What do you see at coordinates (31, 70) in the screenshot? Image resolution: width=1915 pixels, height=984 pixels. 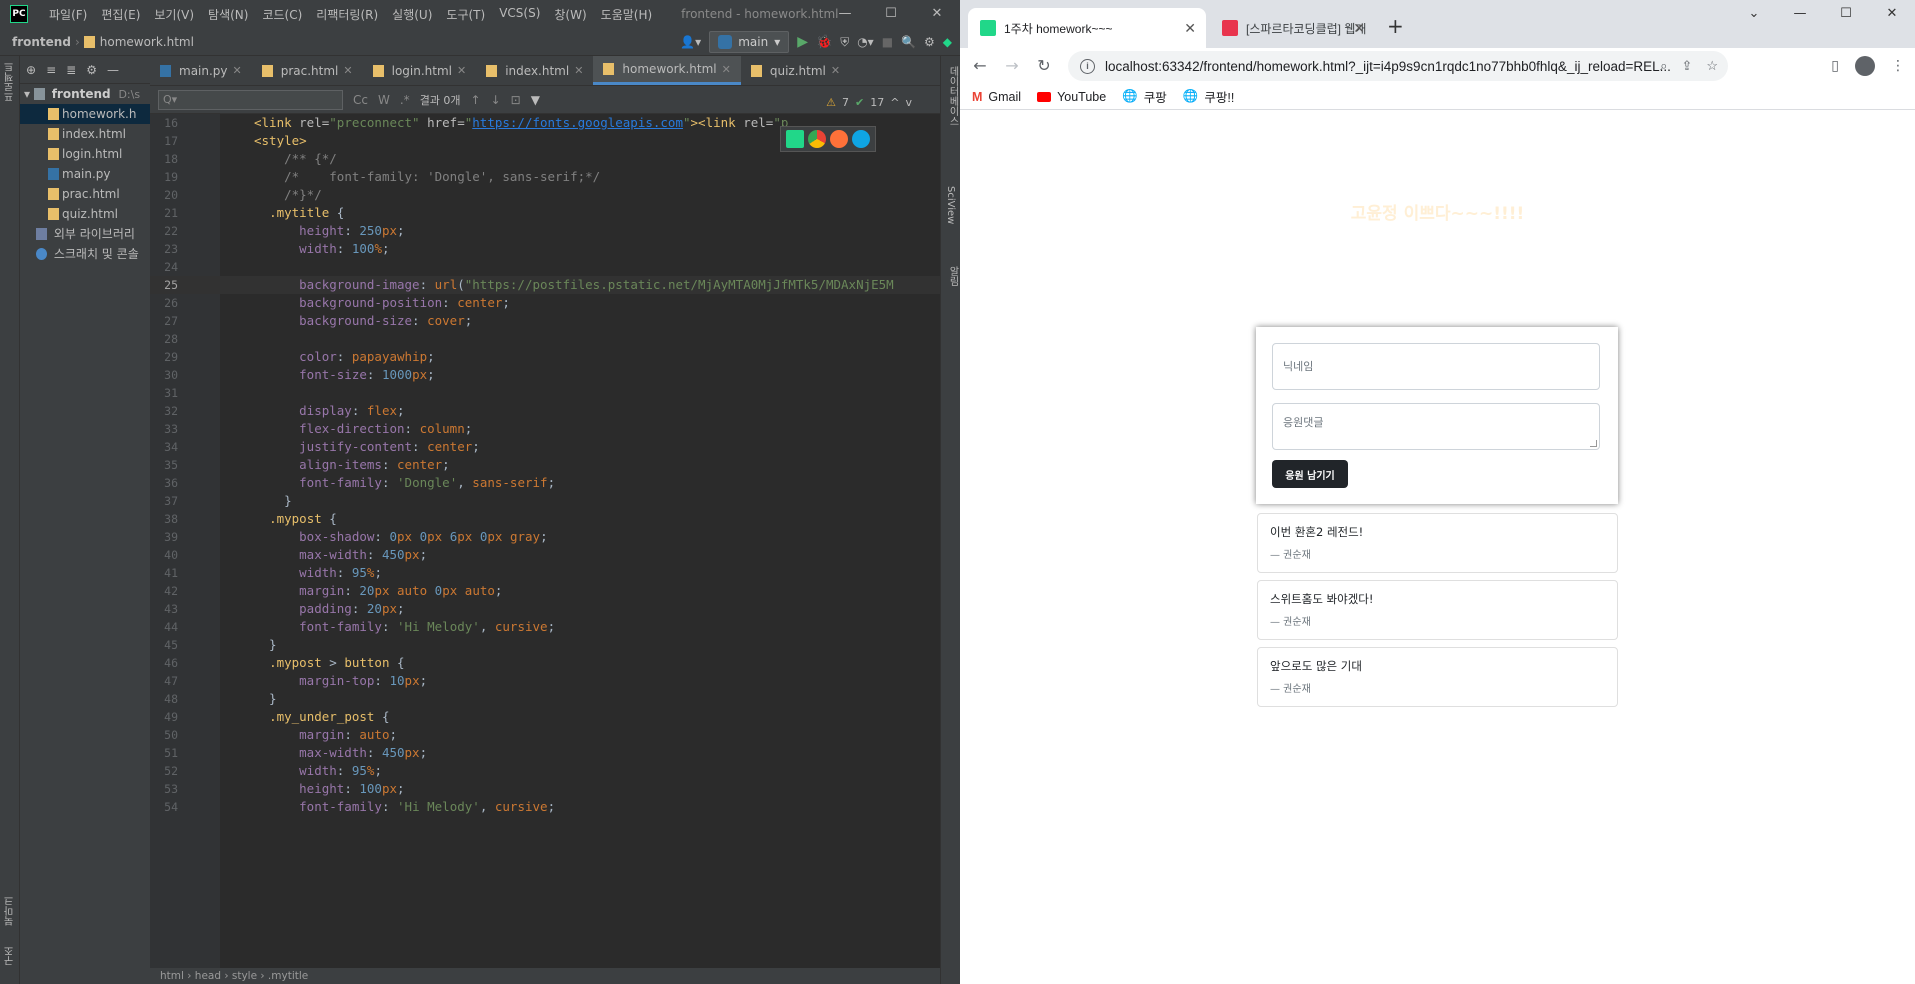 I see `locate-icon: ⊕` at bounding box center [31, 70].